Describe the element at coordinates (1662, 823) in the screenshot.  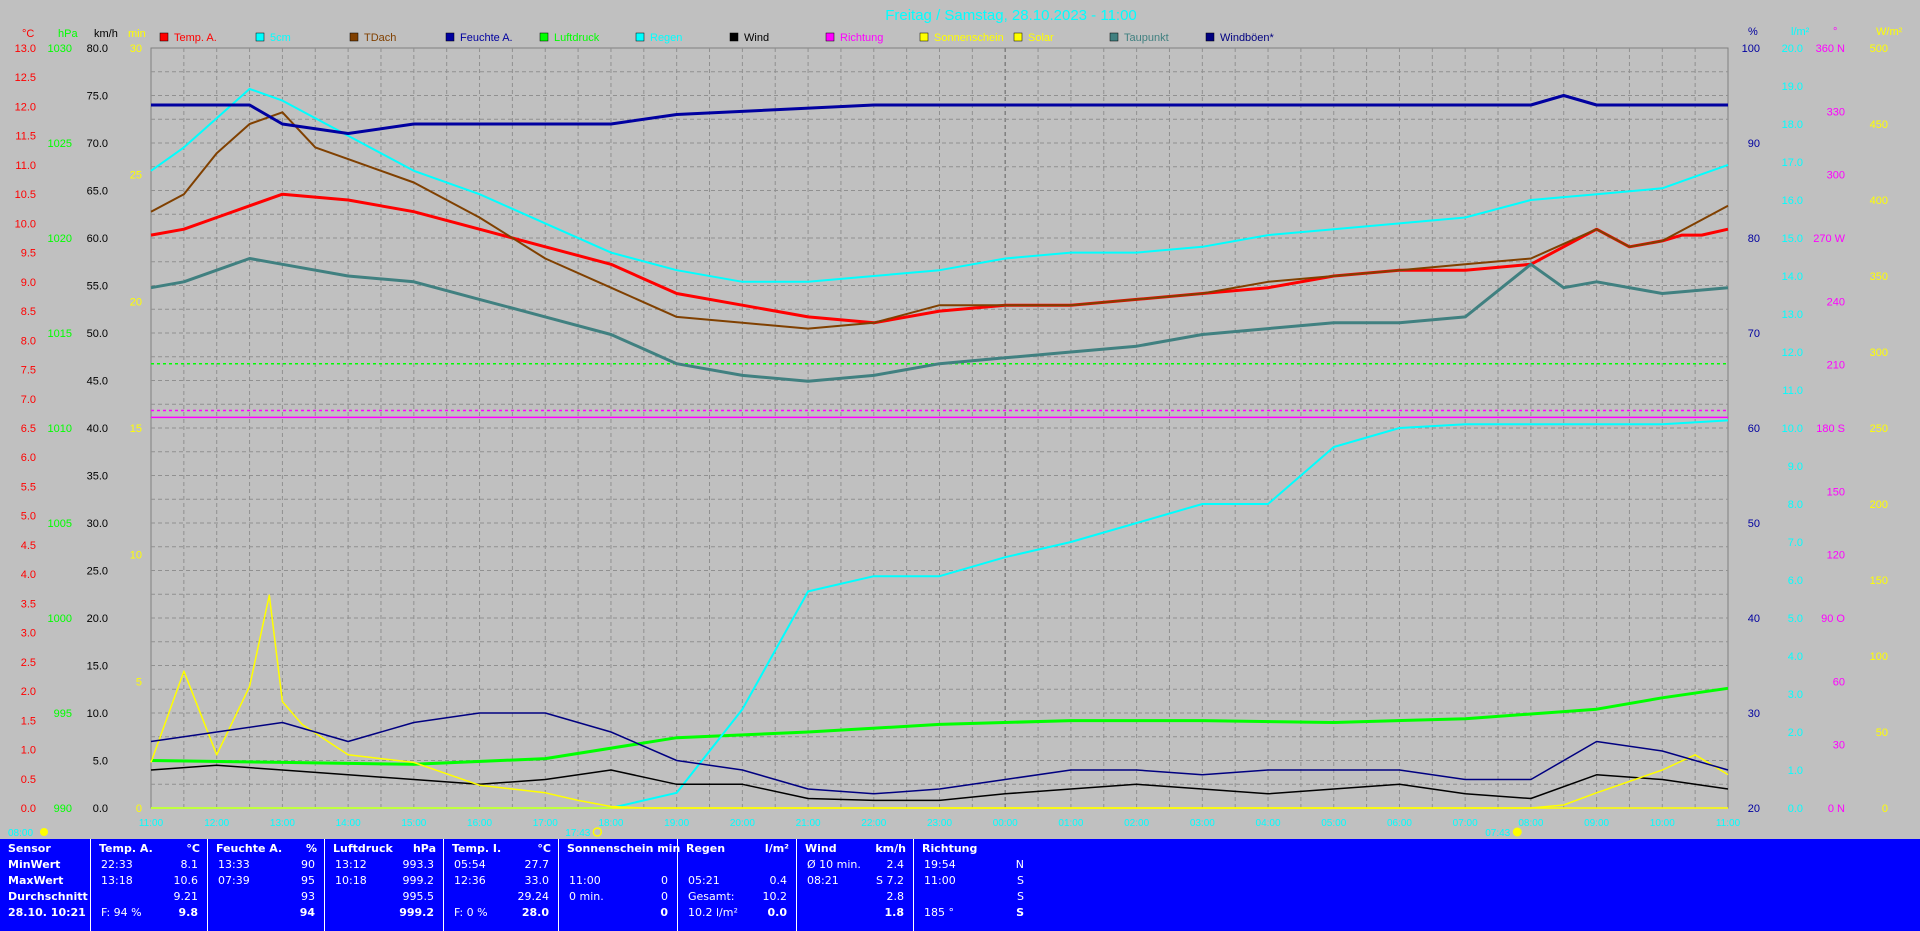
I see `x-tick-label: 10:00` at that location.